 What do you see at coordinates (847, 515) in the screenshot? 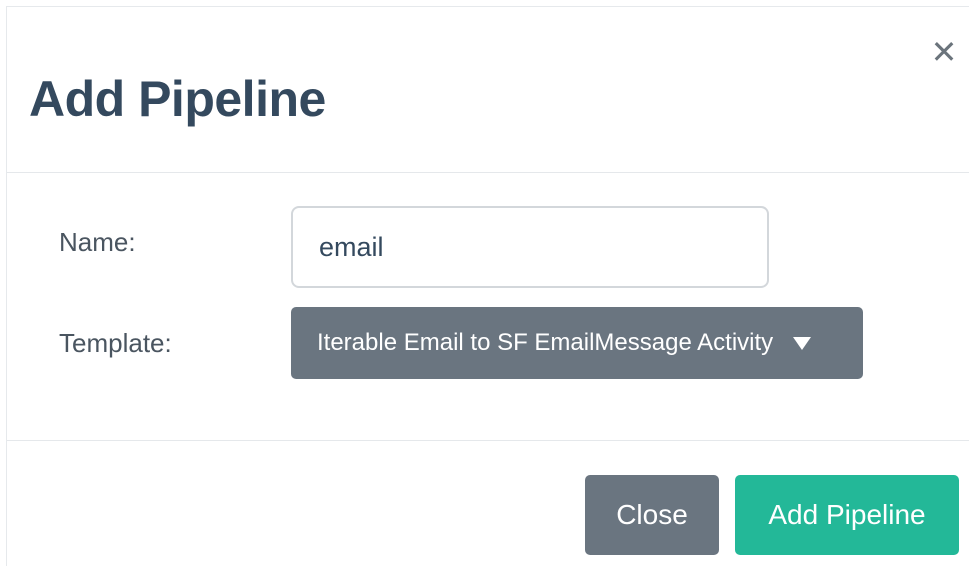
I see `add-pipeline-button: Add Pipeline` at bounding box center [847, 515].